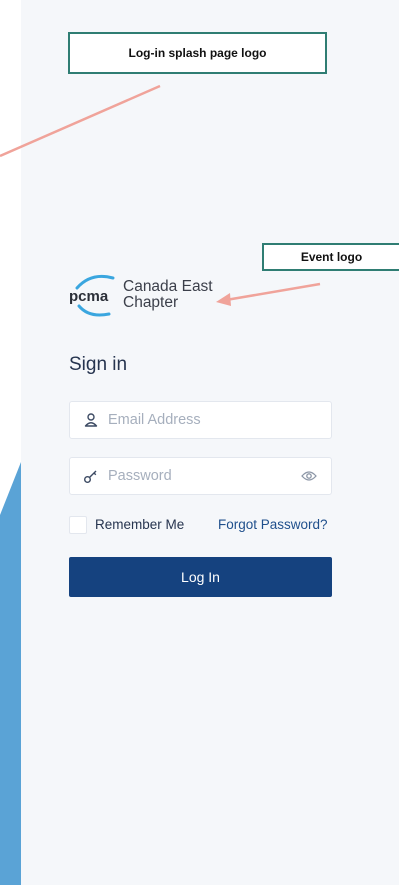 The width and height of the screenshot is (399, 885). What do you see at coordinates (151, 302) in the screenshot?
I see `event-logo-line2: Chapter` at bounding box center [151, 302].